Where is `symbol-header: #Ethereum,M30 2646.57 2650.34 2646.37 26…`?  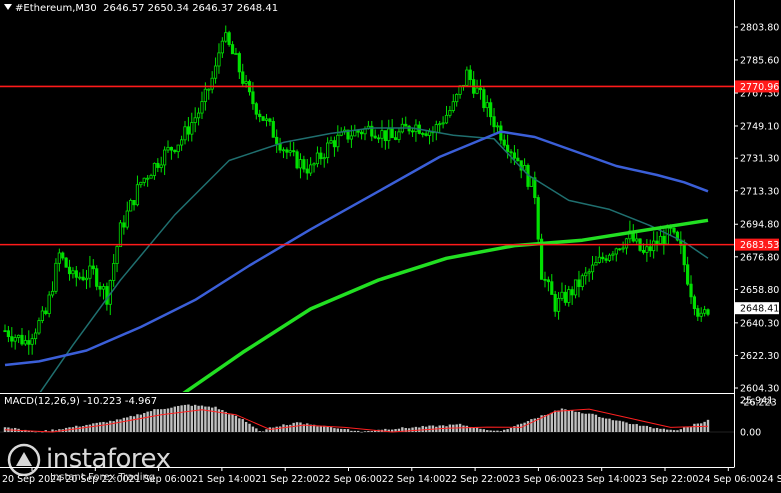 symbol-header: #Ethereum,M30 2646.57 2650.34 2646.37 26… is located at coordinates (141, 8).